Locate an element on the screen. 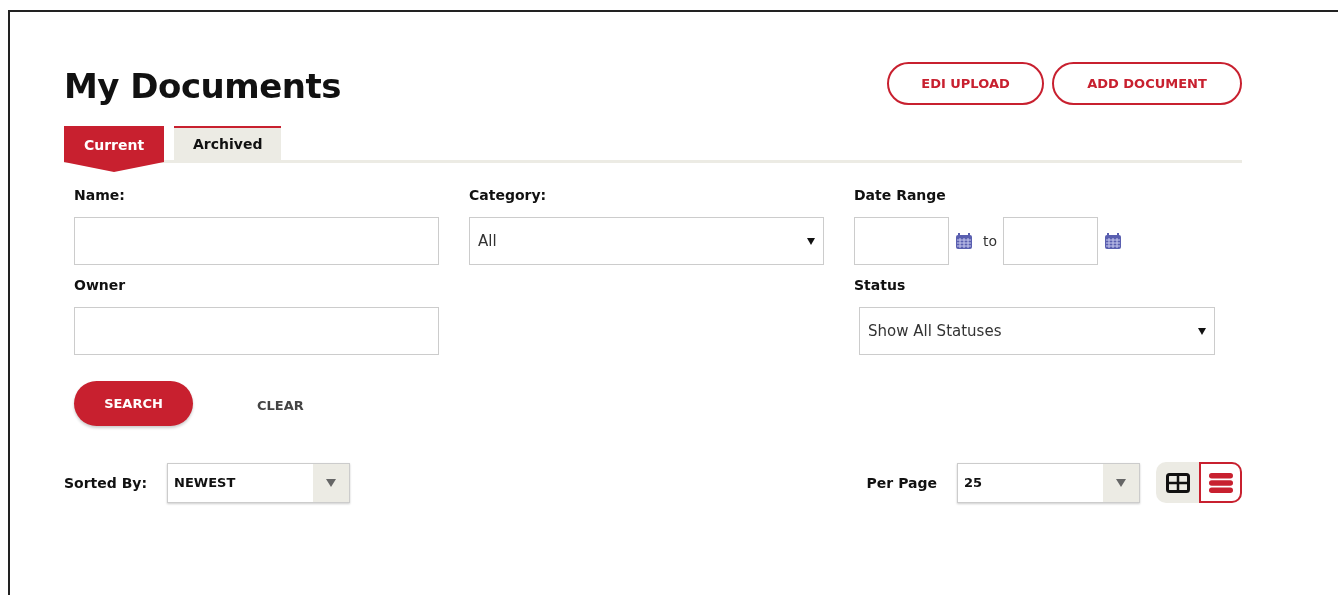 The width and height of the screenshot is (1338, 597). clear-button: CLEAR is located at coordinates (280, 405).